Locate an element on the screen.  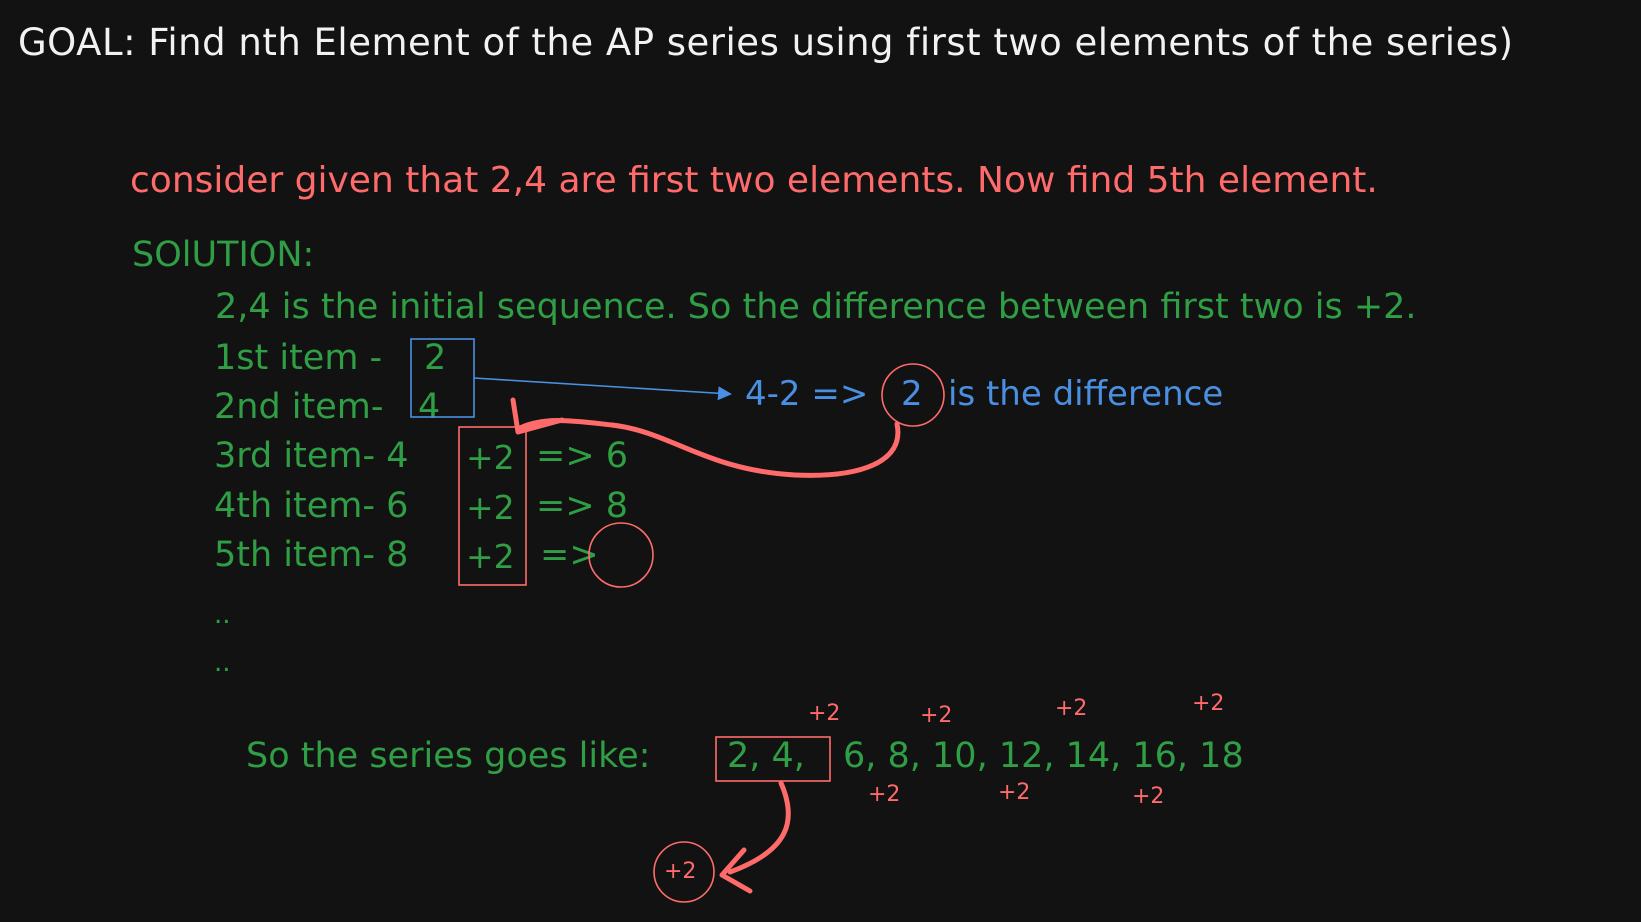
series-initial-box is located at coordinates (773, 759).